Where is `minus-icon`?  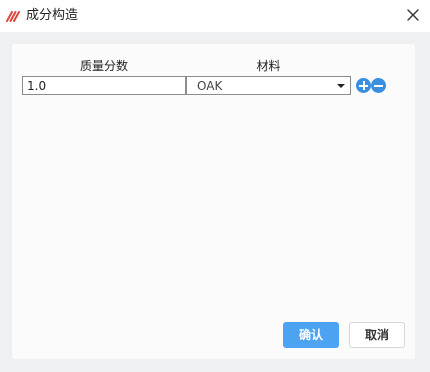 minus-icon is located at coordinates (378, 85).